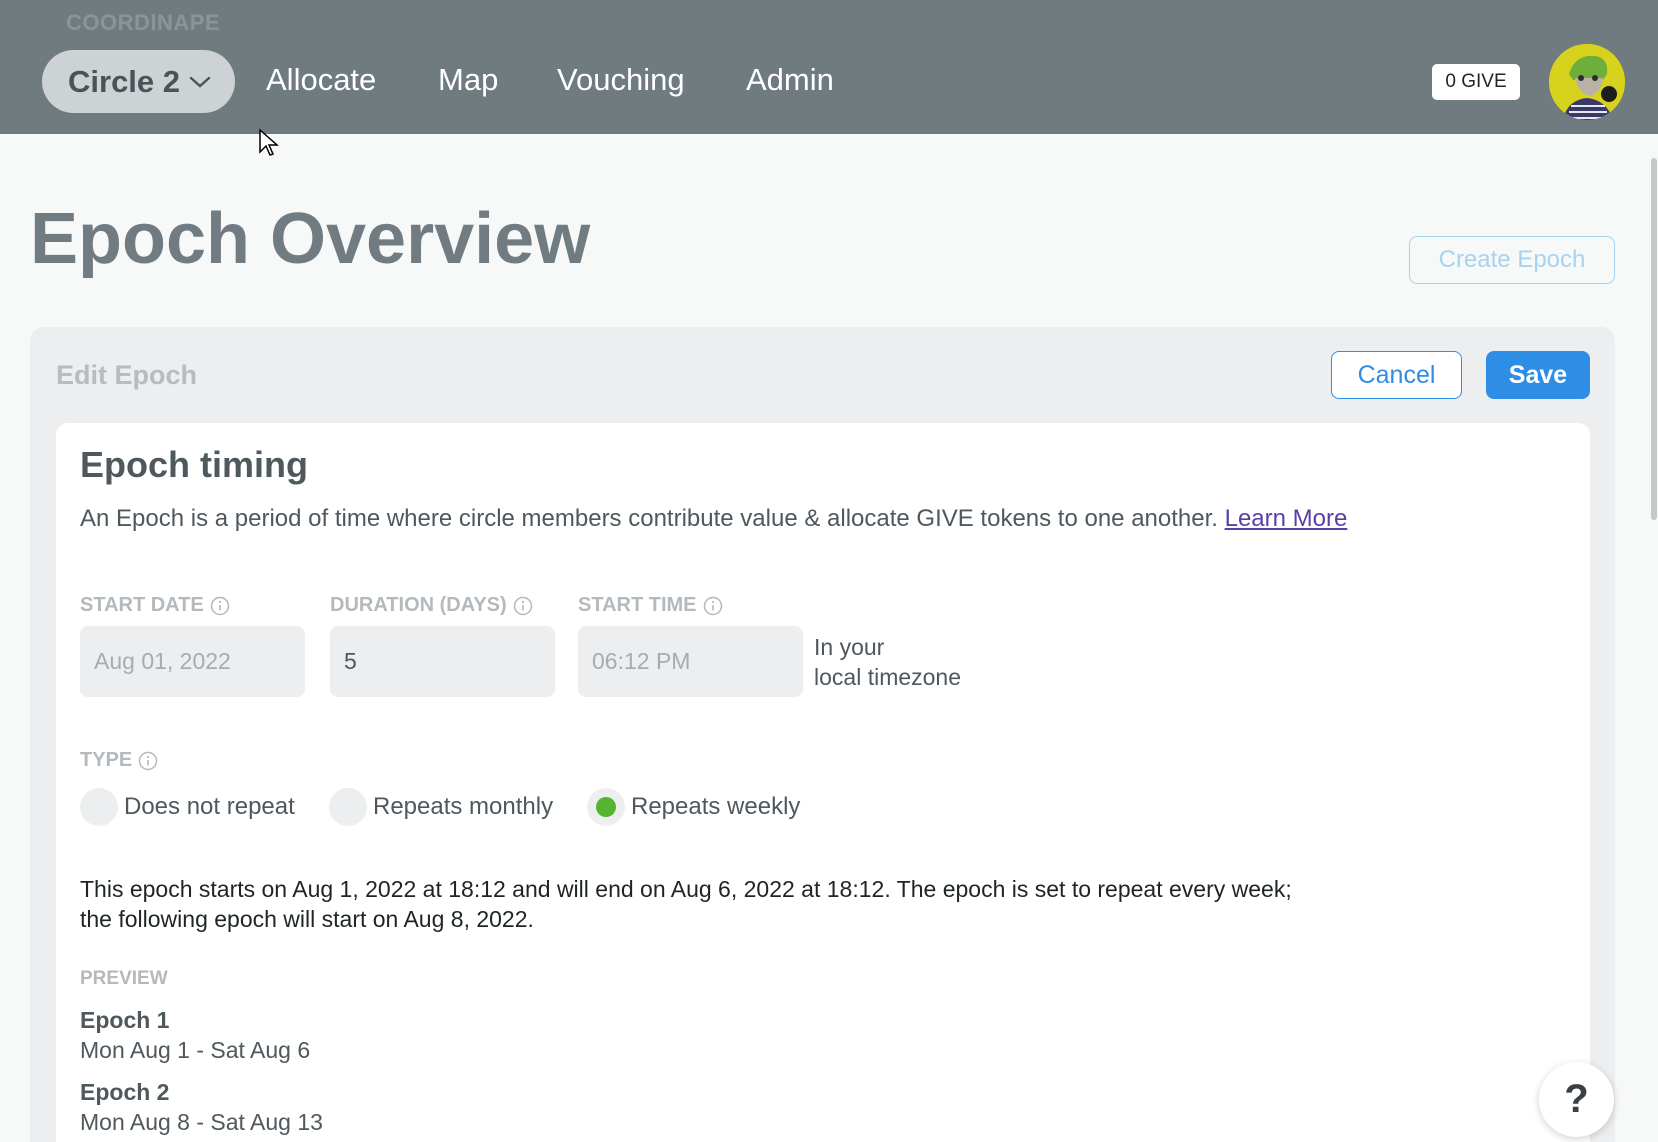 The height and width of the screenshot is (1142, 1658). I want to click on preview-label: PREVIEW, so click(124, 978).